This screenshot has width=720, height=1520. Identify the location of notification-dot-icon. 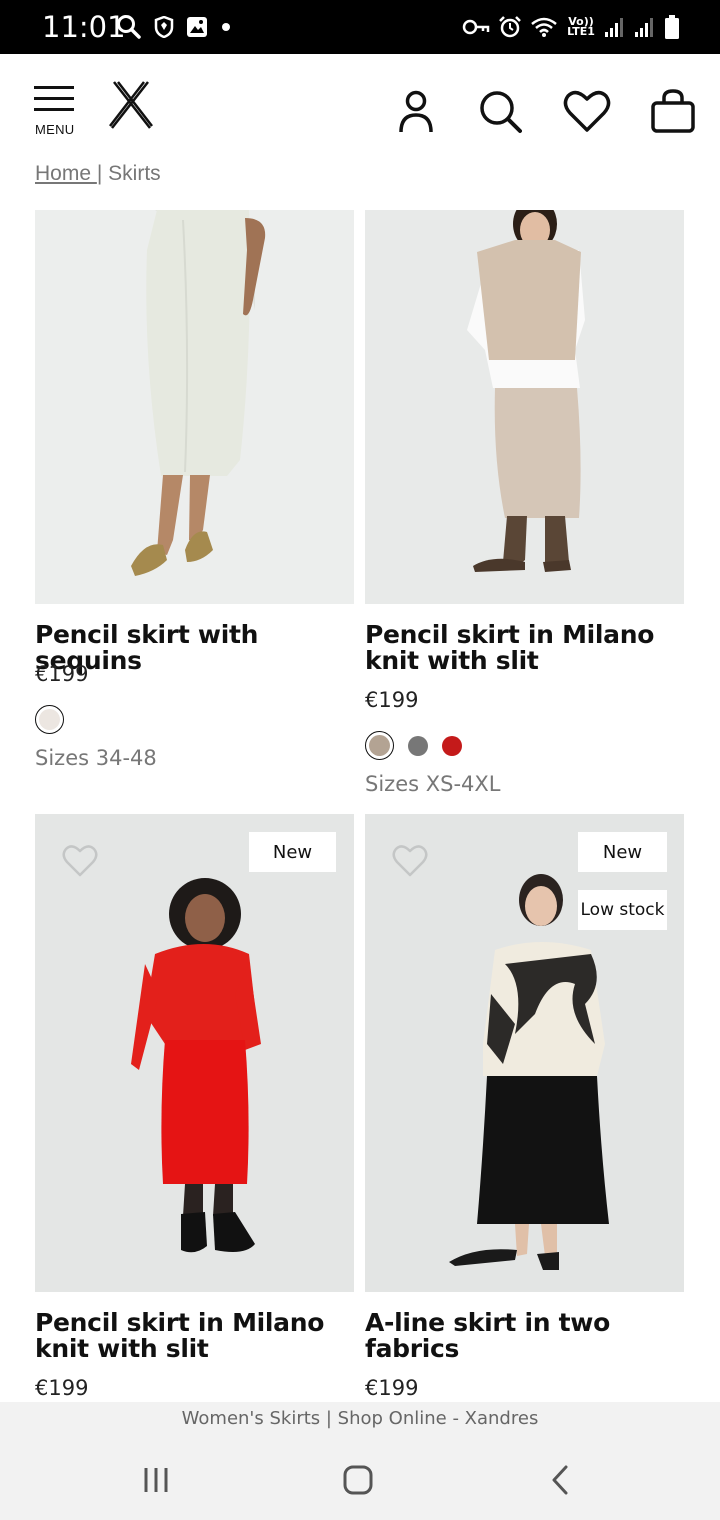
(226, 27).